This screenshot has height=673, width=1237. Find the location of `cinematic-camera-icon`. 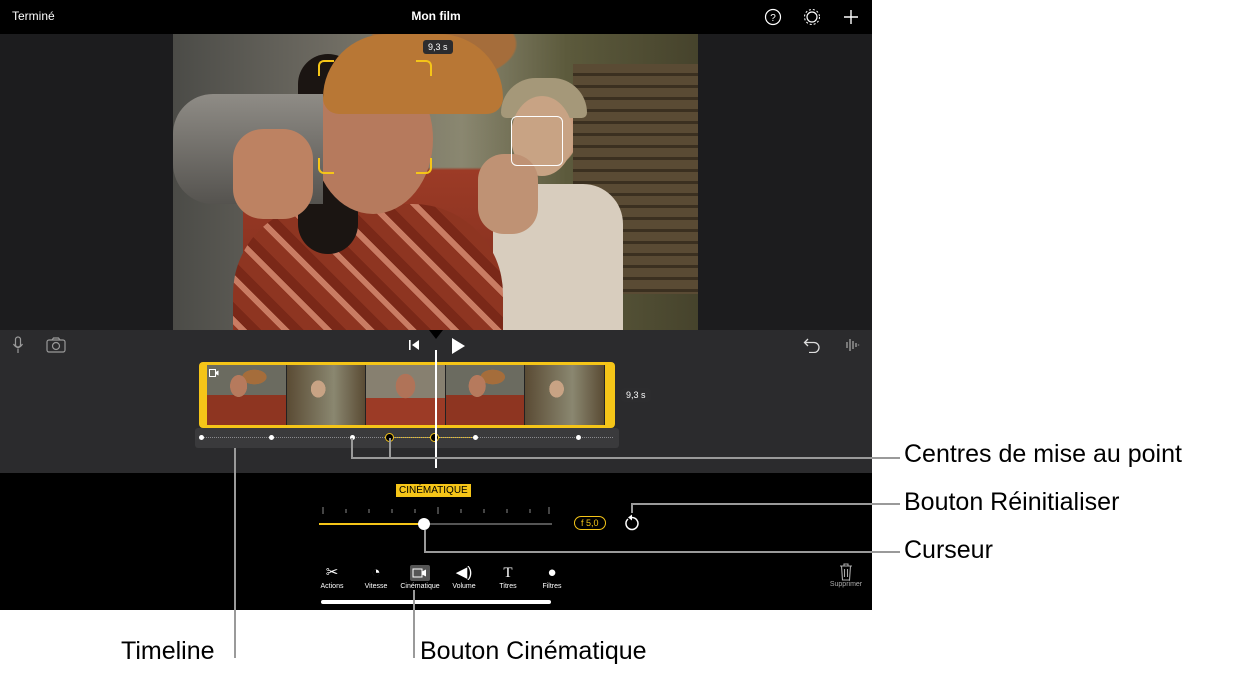

cinematic-camera-icon is located at coordinates (420, 573).